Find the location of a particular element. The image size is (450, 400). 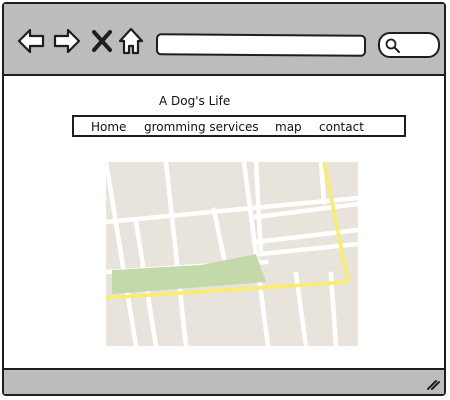

nav-grooming-services-link: gromming services is located at coordinates (201, 127).